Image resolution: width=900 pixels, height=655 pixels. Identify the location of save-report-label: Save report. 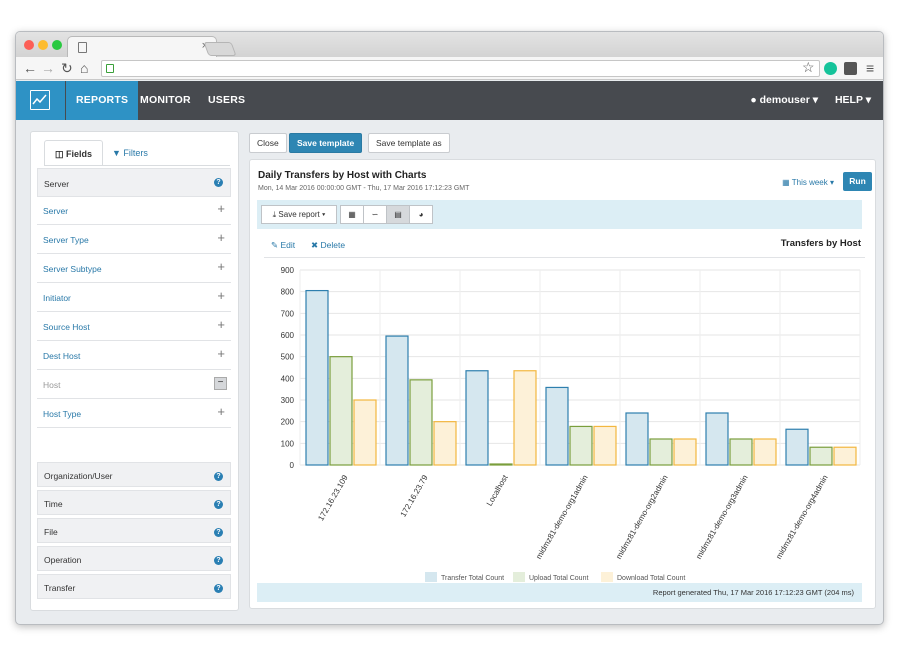
(299, 214).